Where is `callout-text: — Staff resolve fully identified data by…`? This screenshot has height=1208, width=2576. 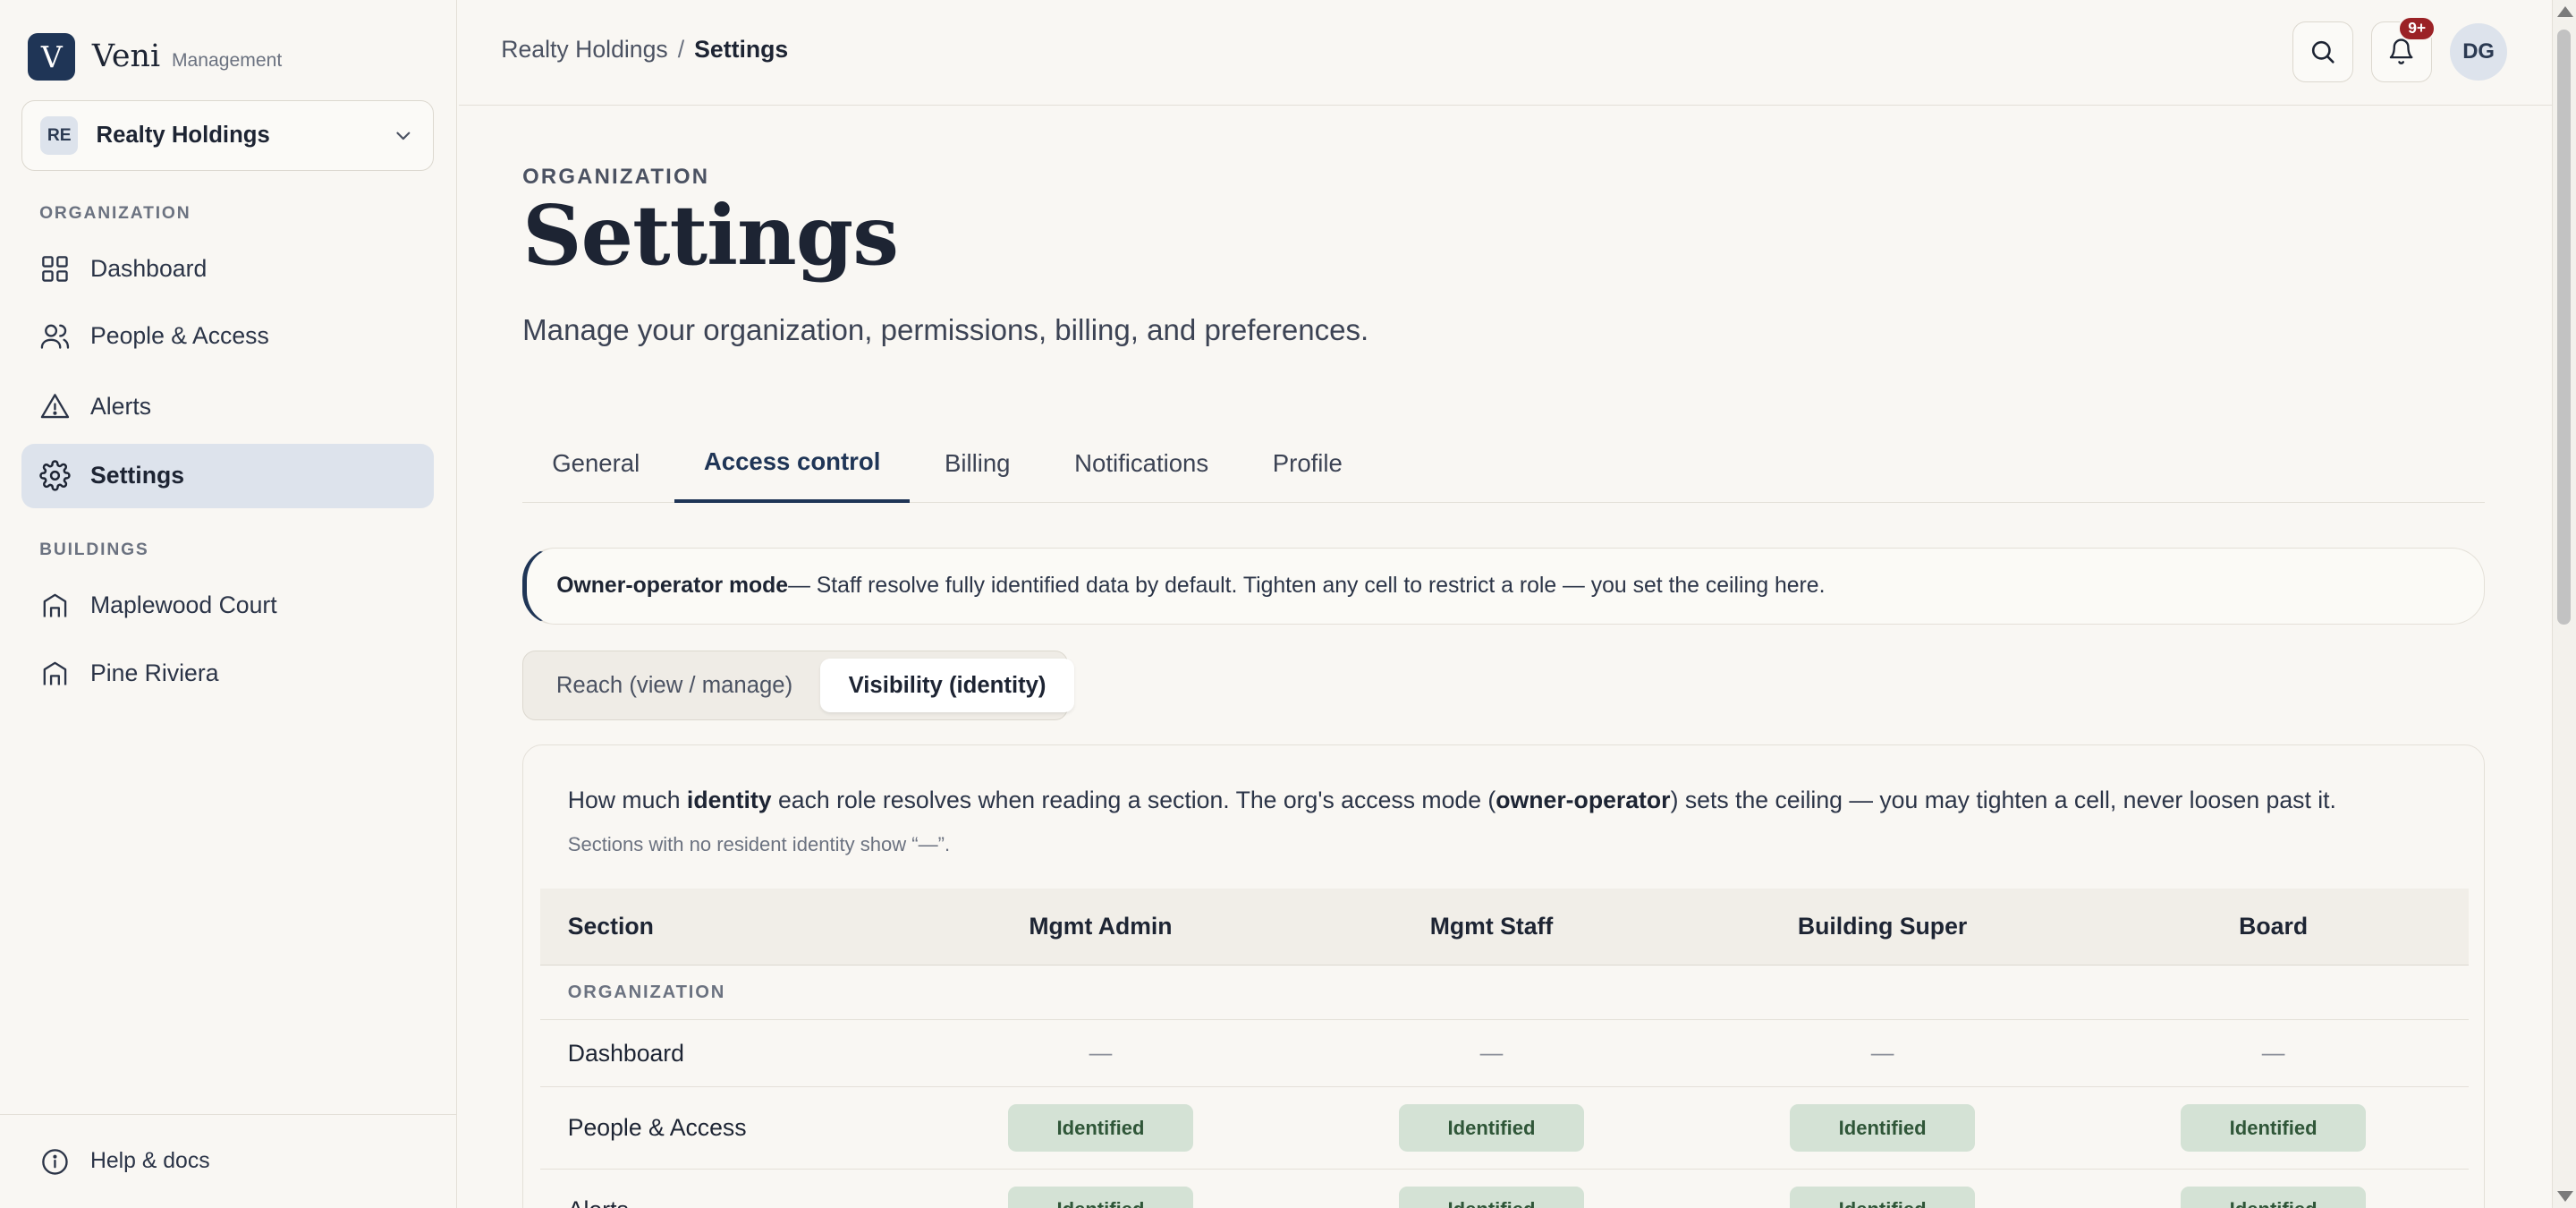
callout-text: — Staff resolve fully identified data by… is located at coordinates (1307, 585).